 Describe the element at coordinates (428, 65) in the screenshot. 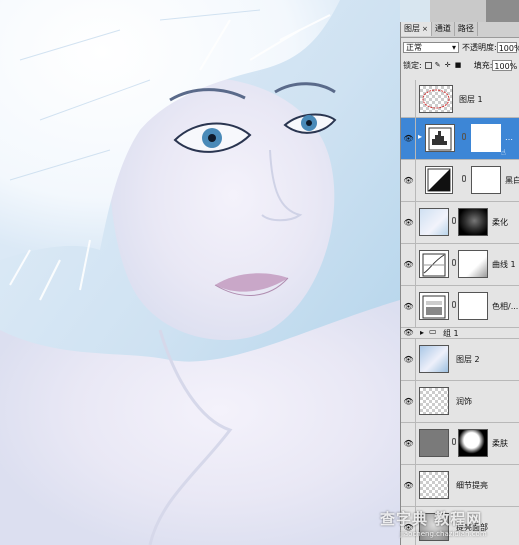

I see `lock-transparency-icon` at that location.